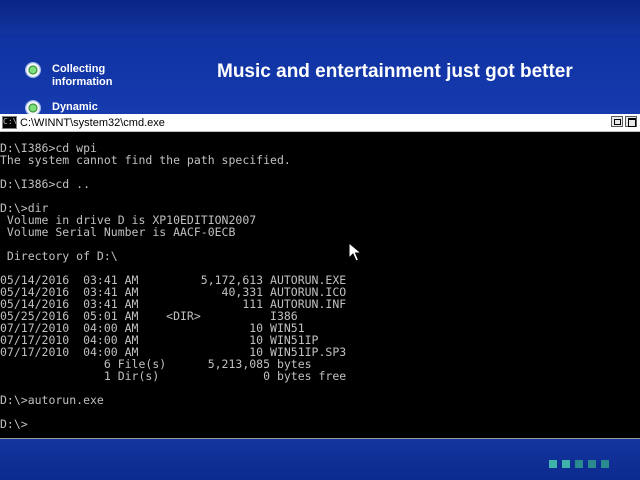  Describe the element at coordinates (92, 122) in the screenshot. I see `window-title: C:\WINNT\system32\cmd.exe` at that location.